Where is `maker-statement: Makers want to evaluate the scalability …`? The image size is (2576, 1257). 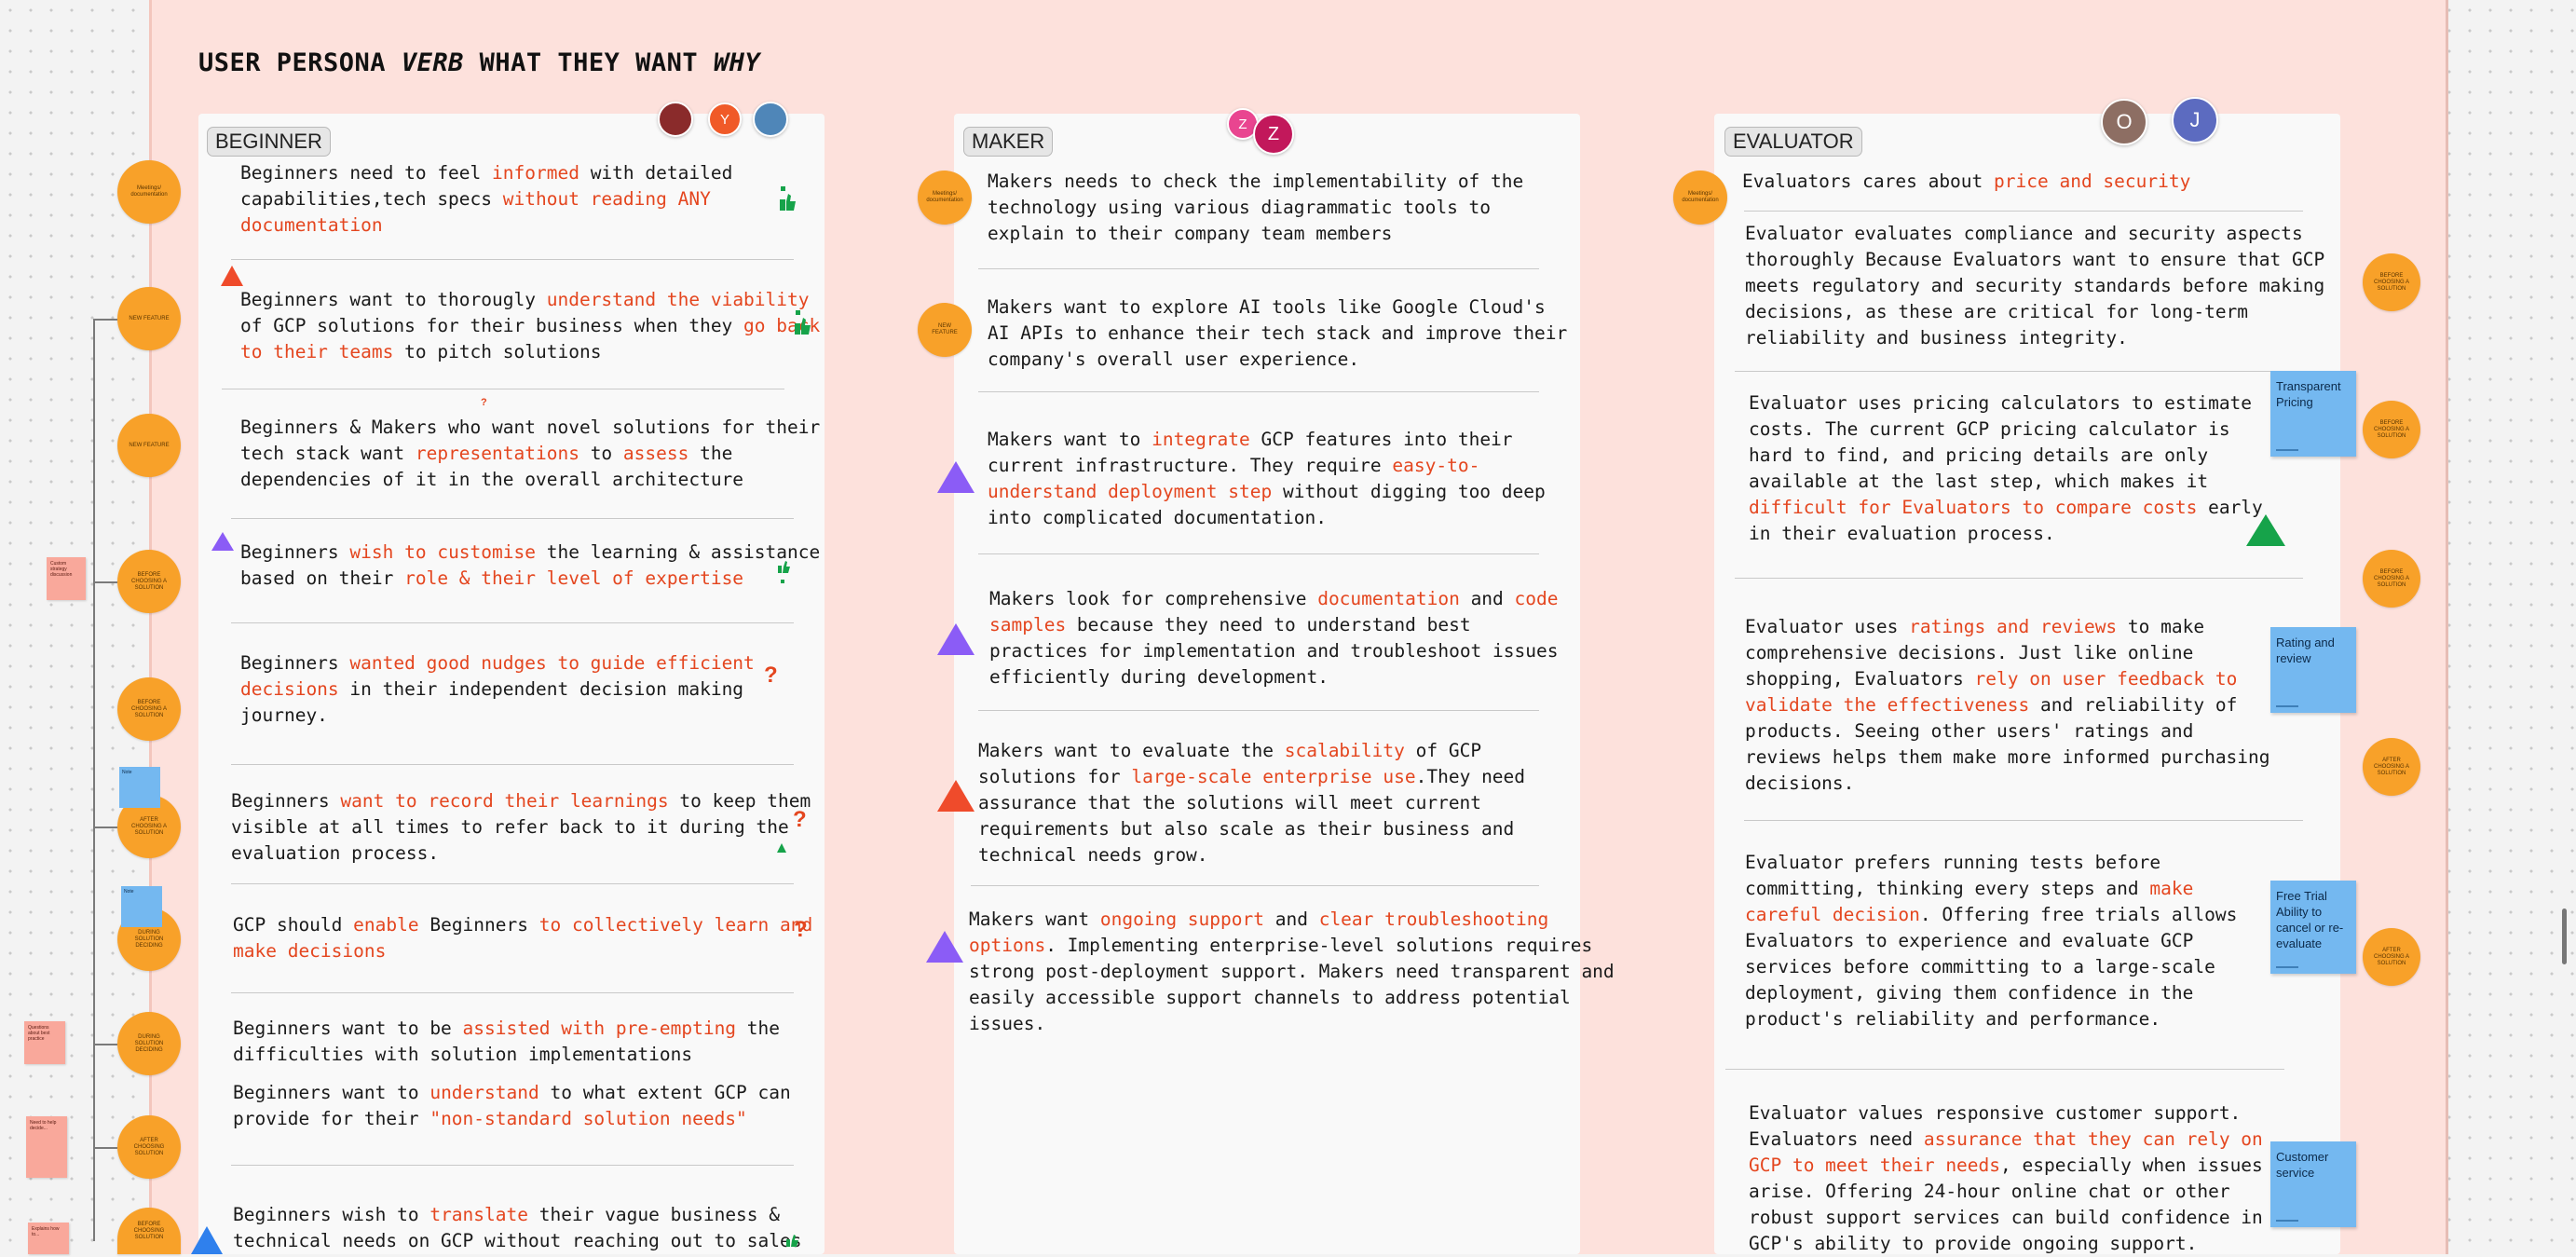 maker-statement: Makers want to evaluate the scalability … is located at coordinates (1251, 803).